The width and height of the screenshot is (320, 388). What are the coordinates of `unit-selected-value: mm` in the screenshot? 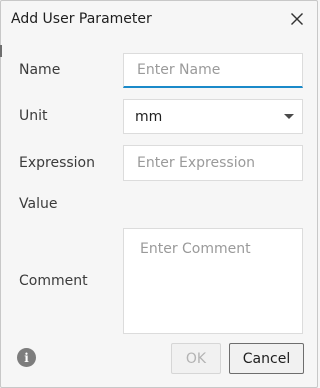 It's located at (149, 117).